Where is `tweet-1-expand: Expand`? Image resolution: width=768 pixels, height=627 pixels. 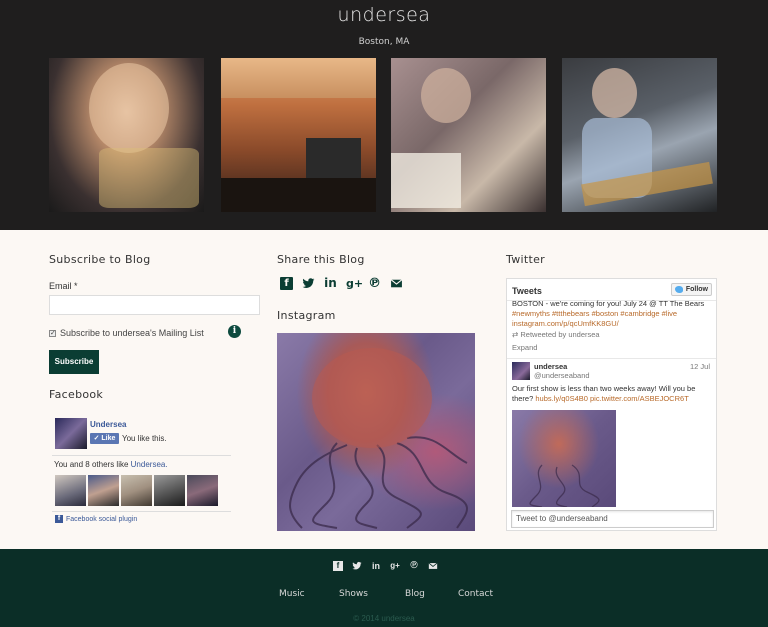 tweet-1-expand: Expand is located at coordinates (612, 348).